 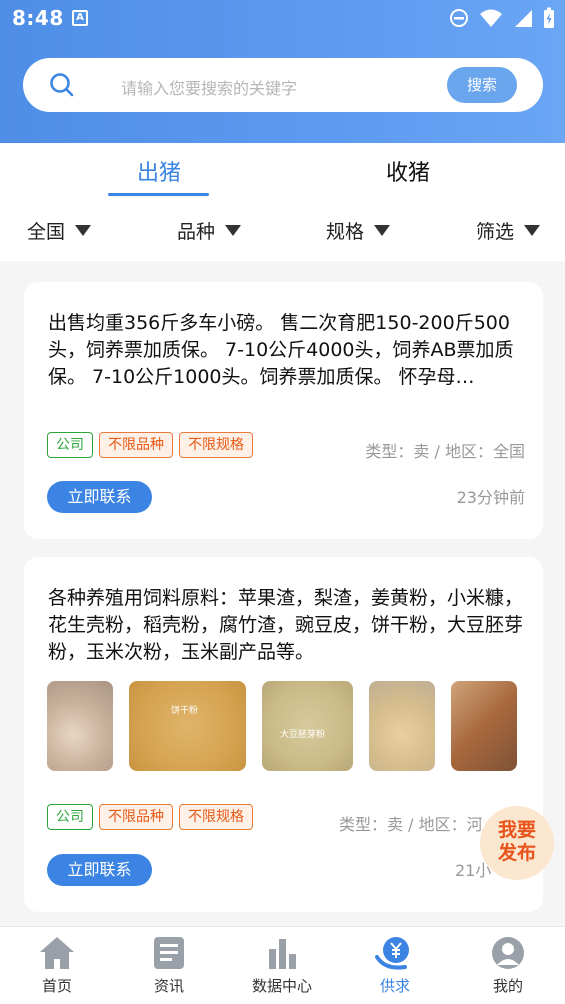 What do you see at coordinates (158, 194) in the screenshot?
I see `active-tab-indicator` at bounding box center [158, 194].